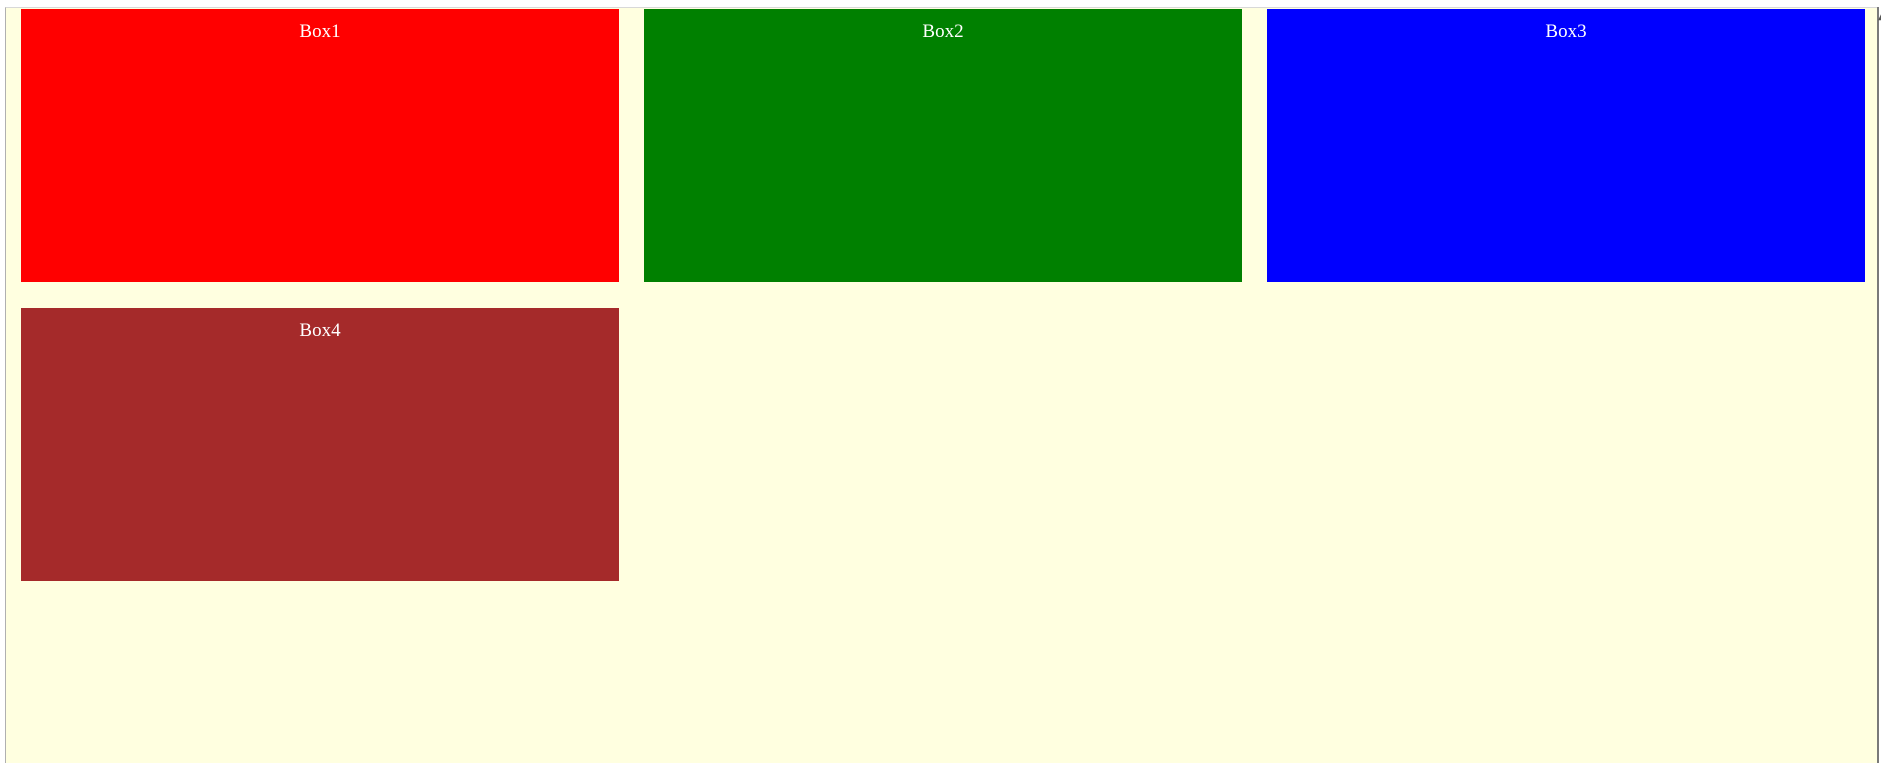 The image size is (1881, 763). Describe the element at coordinates (320, 444) in the screenshot. I see `box-4: Box4` at that location.